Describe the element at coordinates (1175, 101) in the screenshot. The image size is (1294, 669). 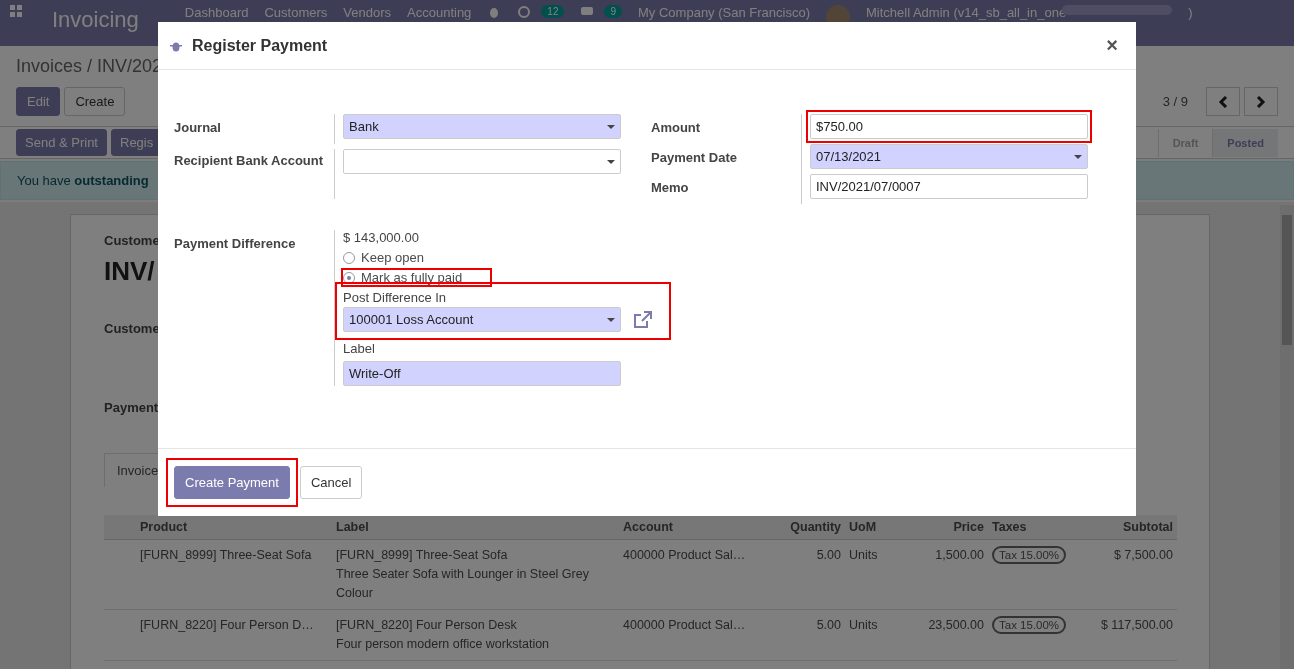
I see `pager-text: 3 / 9` at that location.